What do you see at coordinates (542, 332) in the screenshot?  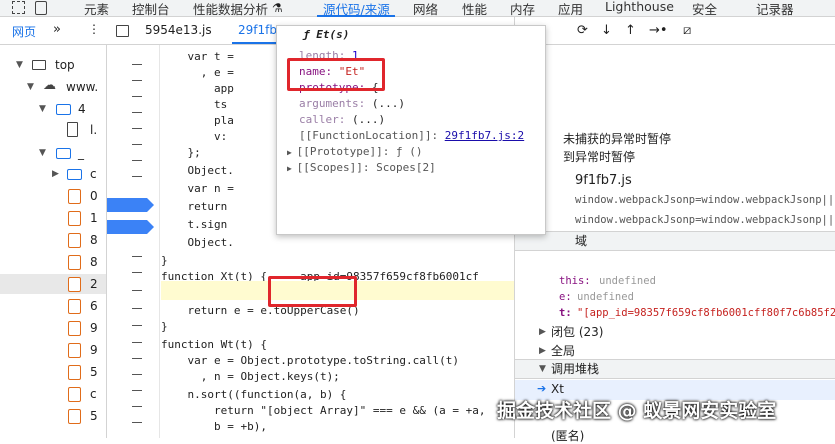 I see `expand-closure-icon: ▶` at bounding box center [542, 332].